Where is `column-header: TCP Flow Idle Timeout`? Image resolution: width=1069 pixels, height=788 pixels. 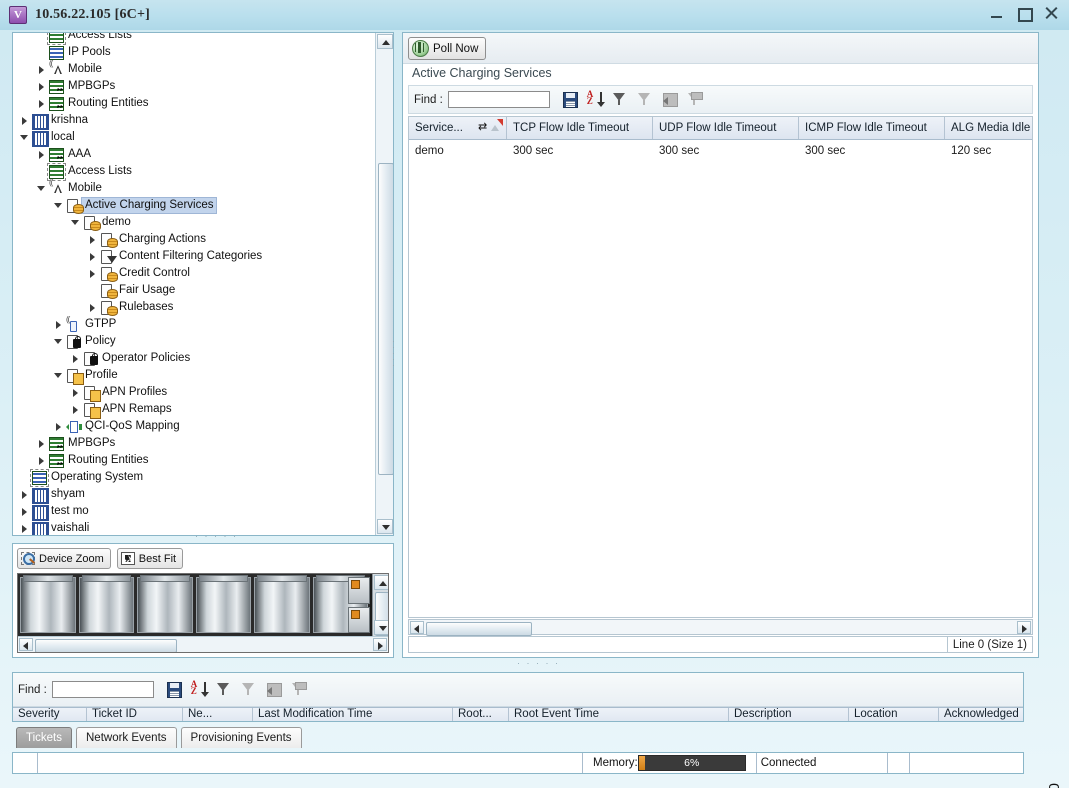
column-header: TCP Flow Idle Timeout is located at coordinates (580, 128).